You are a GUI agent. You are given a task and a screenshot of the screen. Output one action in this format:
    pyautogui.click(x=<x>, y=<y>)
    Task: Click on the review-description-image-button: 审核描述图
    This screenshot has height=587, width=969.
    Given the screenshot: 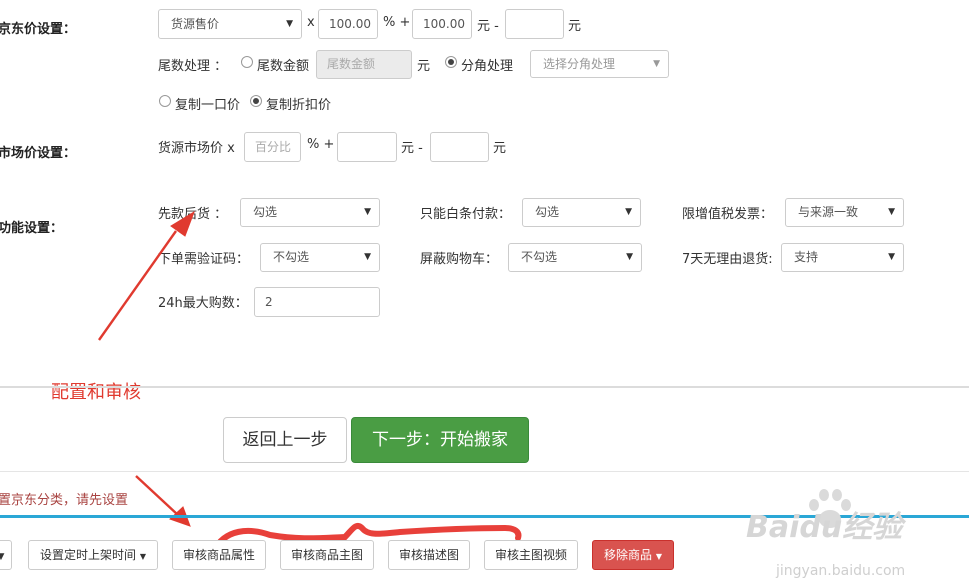 What is the action you would take?
    pyautogui.click(x=429, y=555)
    